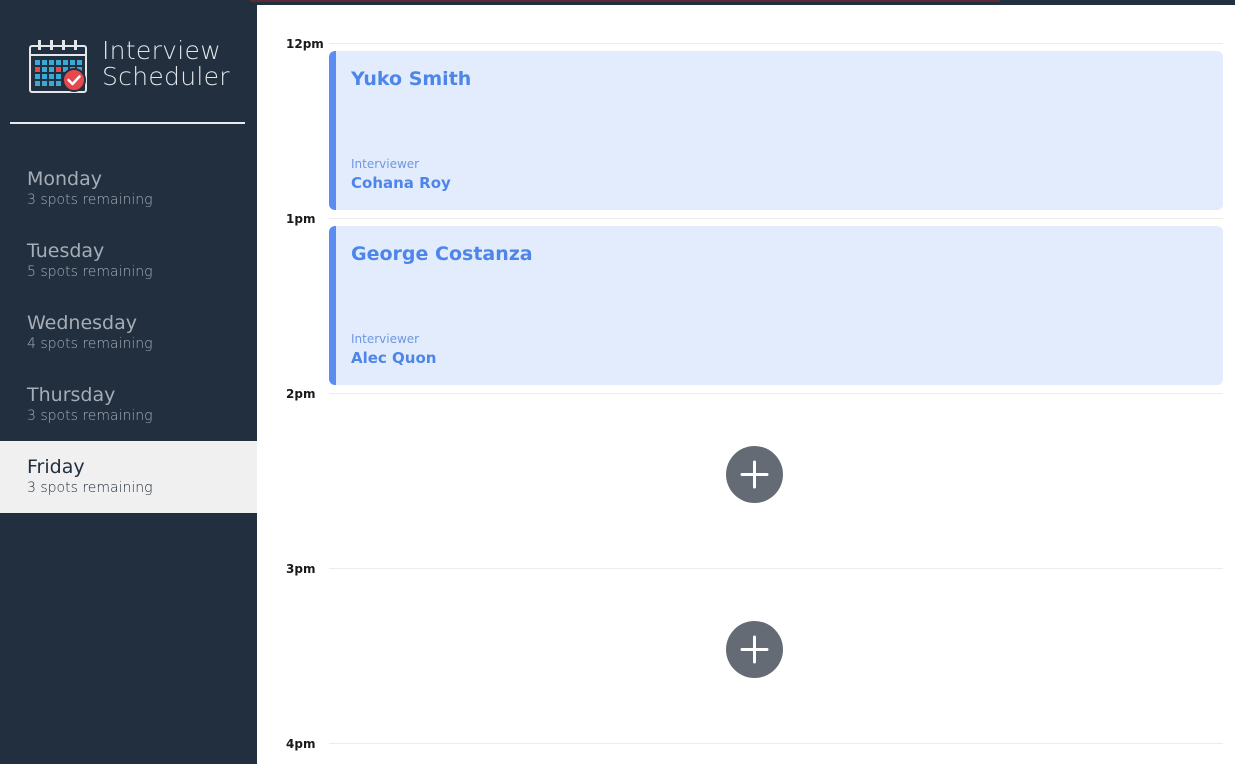 This screenshot has width=1235, height=764. Describe the element at coordinates (66, 251) in the screenshot. I see `day-name: Tuesday` at that location.